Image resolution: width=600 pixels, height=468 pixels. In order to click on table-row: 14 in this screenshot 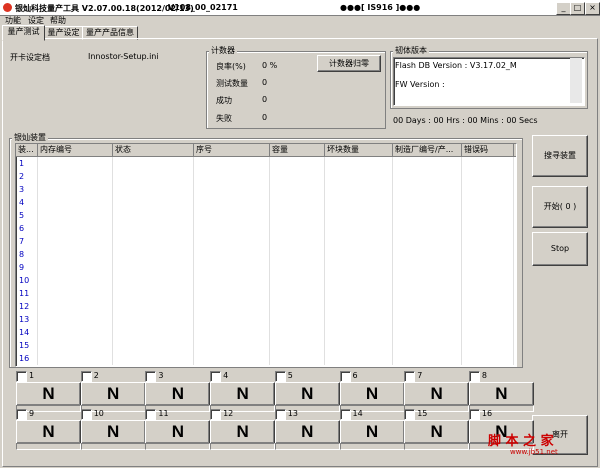, I will do `click(266, 332)`.